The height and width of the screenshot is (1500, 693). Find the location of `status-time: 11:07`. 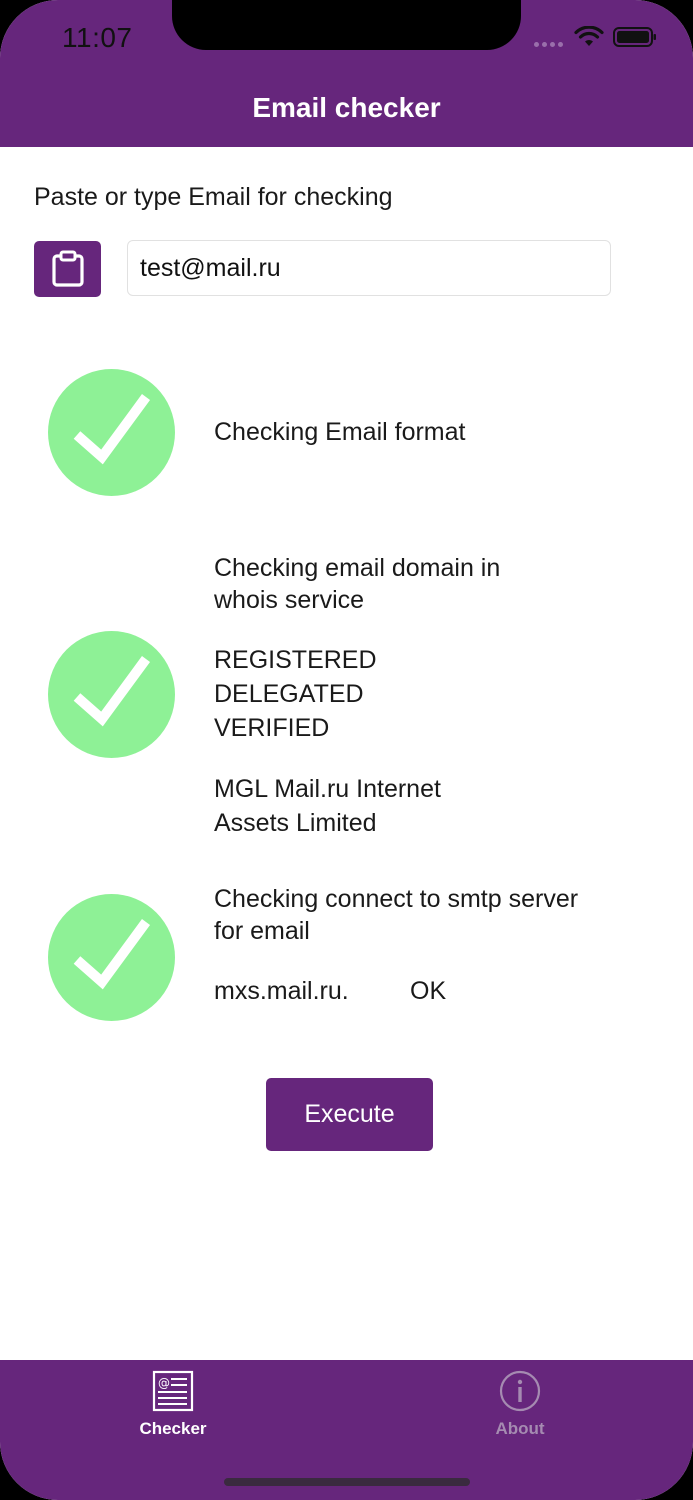

status-time: 11:07 is located at coordinates (97, 37).